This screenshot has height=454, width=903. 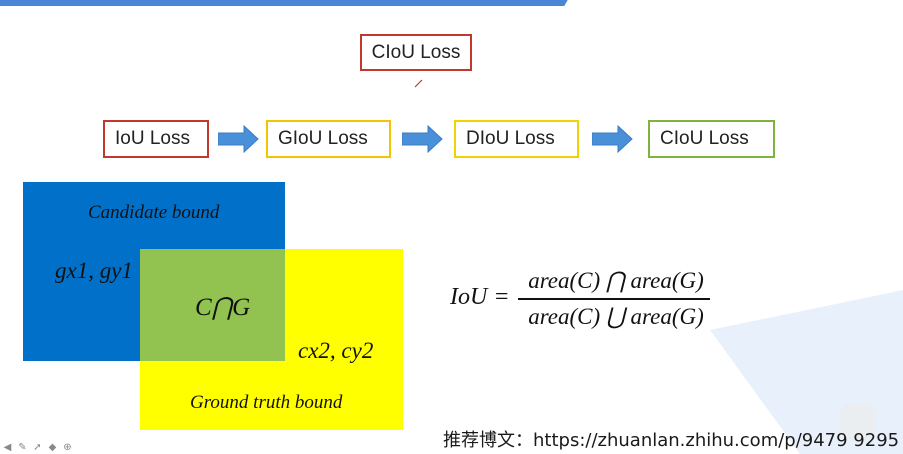 I want to click on play-icon: ◀, so click(x=7, y=447).